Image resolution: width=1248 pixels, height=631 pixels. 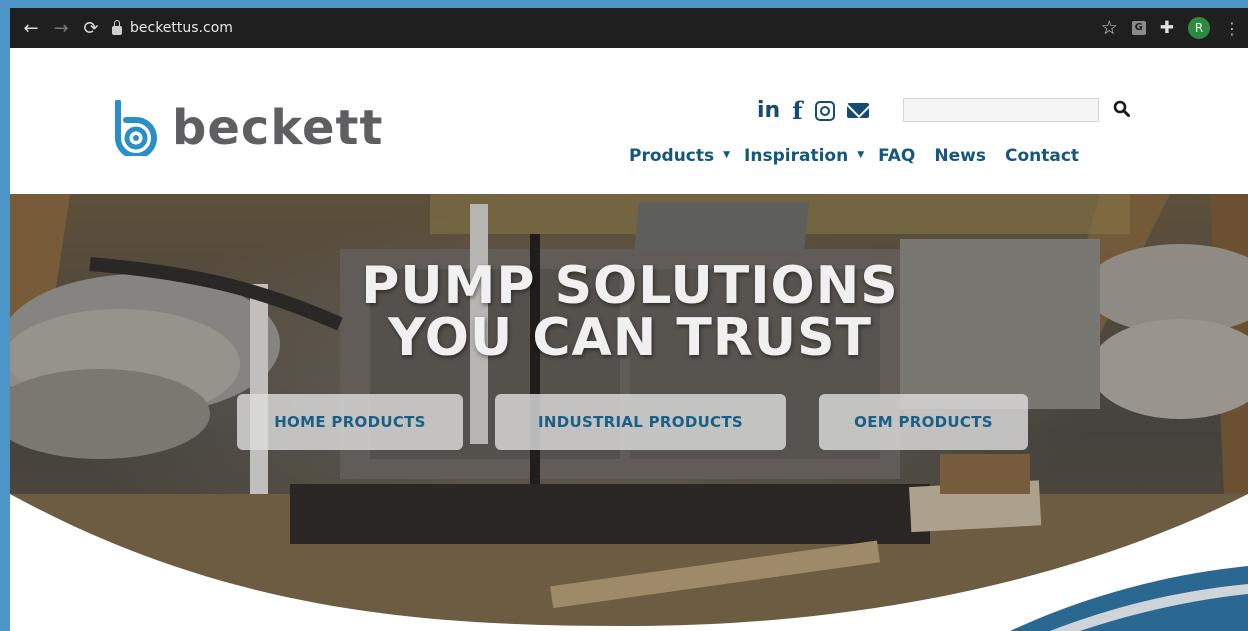 I want to click on forward-arrow-icon: →, so click(x=61, y=28).